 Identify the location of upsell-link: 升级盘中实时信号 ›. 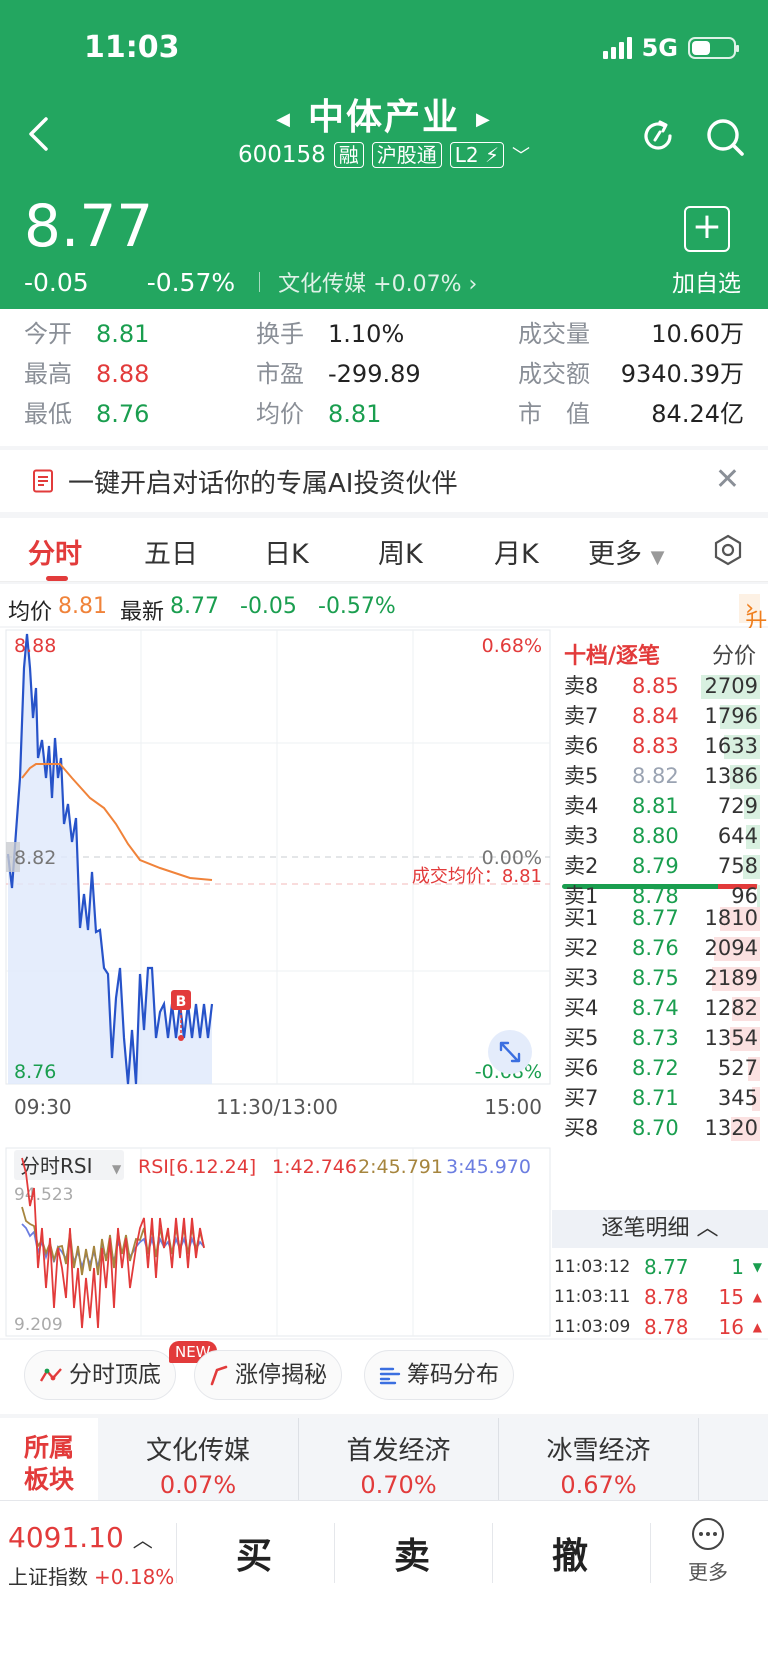
(753, 726).